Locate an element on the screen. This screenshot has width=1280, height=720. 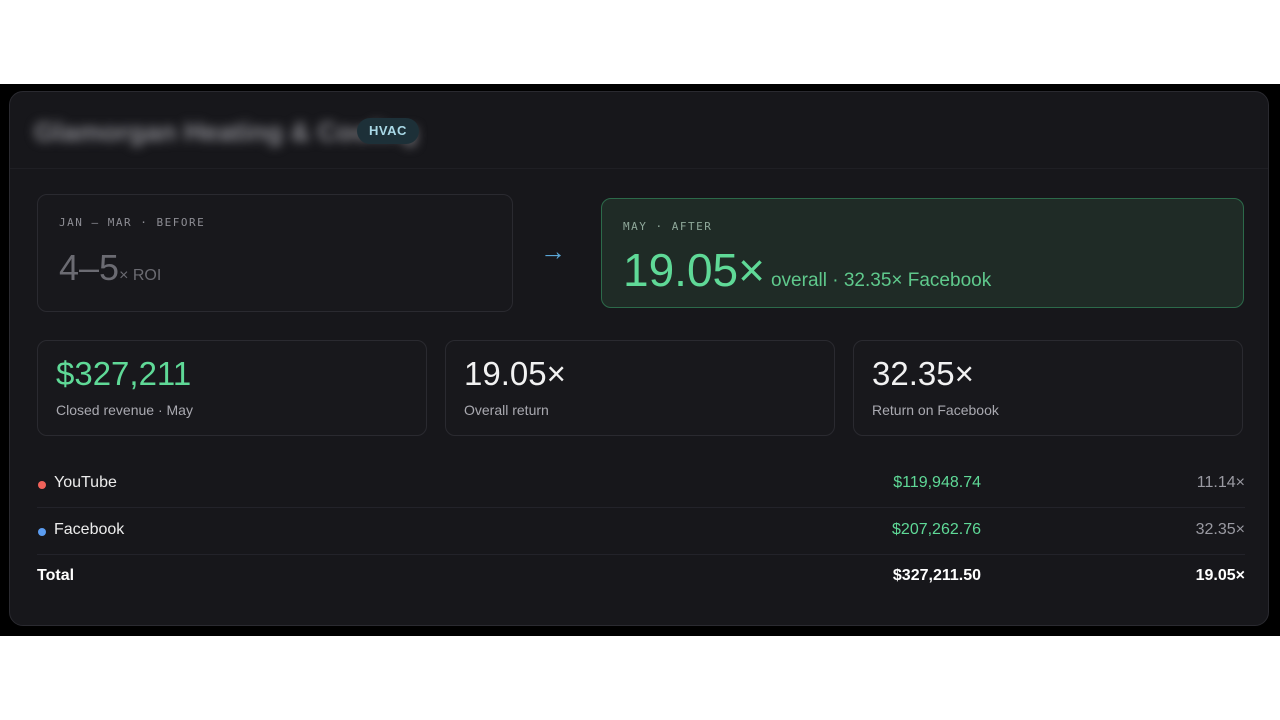
before-roi-value: 4–5× ROI is located at coordinates (110, 268).